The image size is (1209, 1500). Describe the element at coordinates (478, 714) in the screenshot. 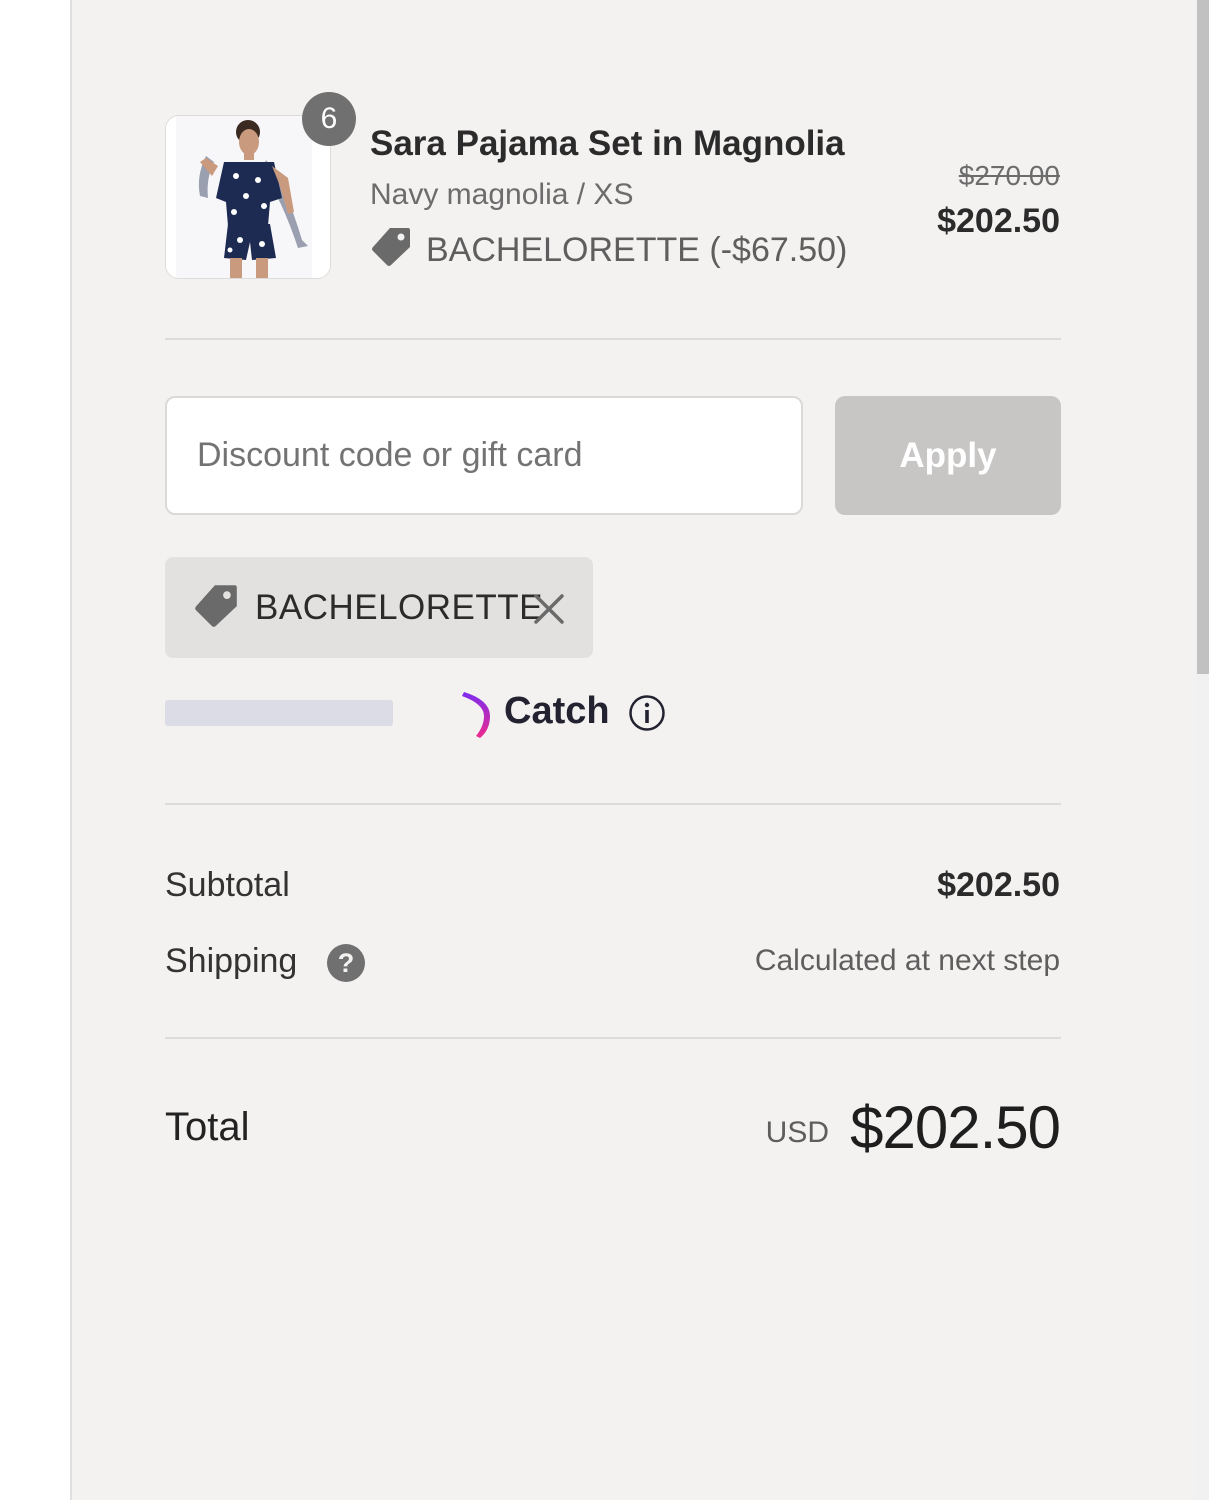

I see `catch-logo-icon` at that location.